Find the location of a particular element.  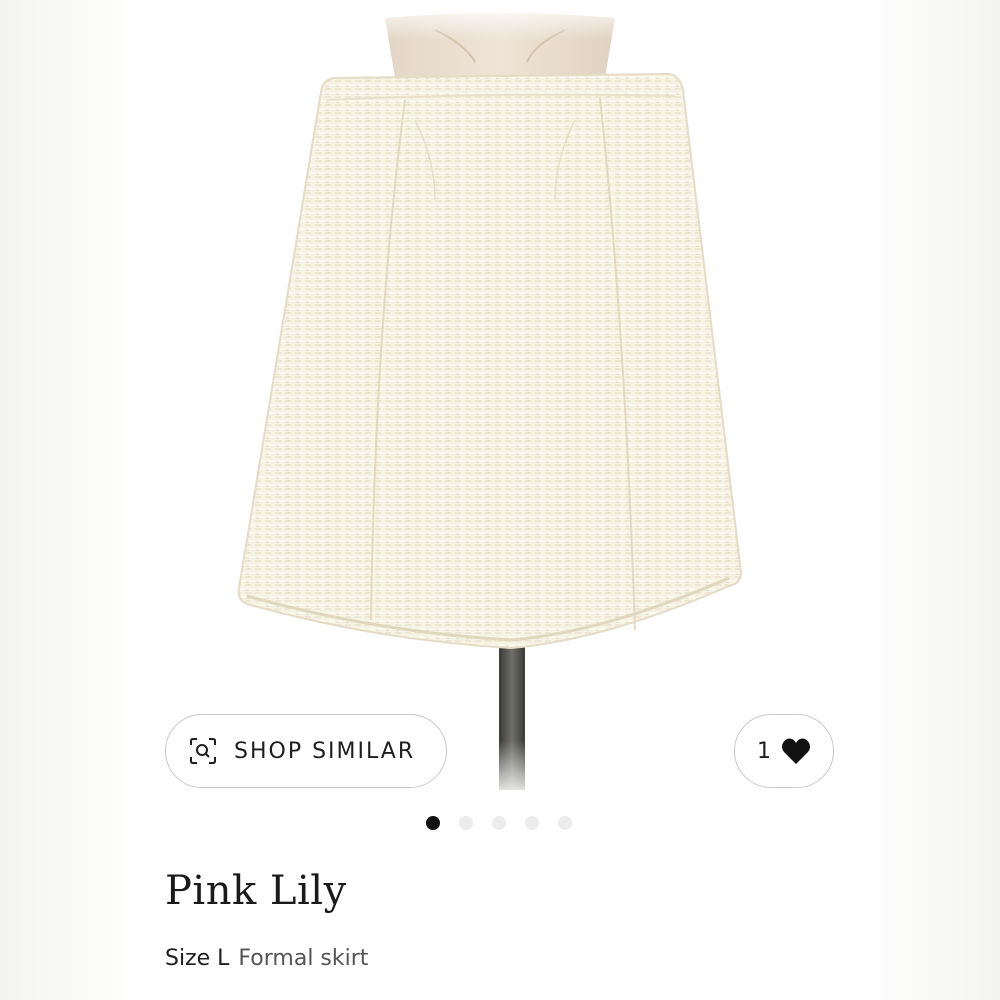

carousel-indicator is located at coordinates (499, 823).